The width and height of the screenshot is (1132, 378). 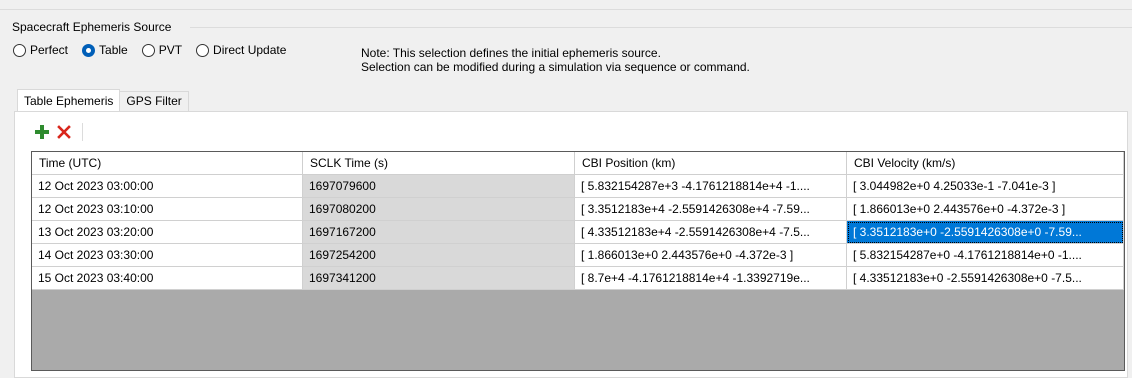 I want to click on ephemeris-toolbar, so click(x=57, y=132).